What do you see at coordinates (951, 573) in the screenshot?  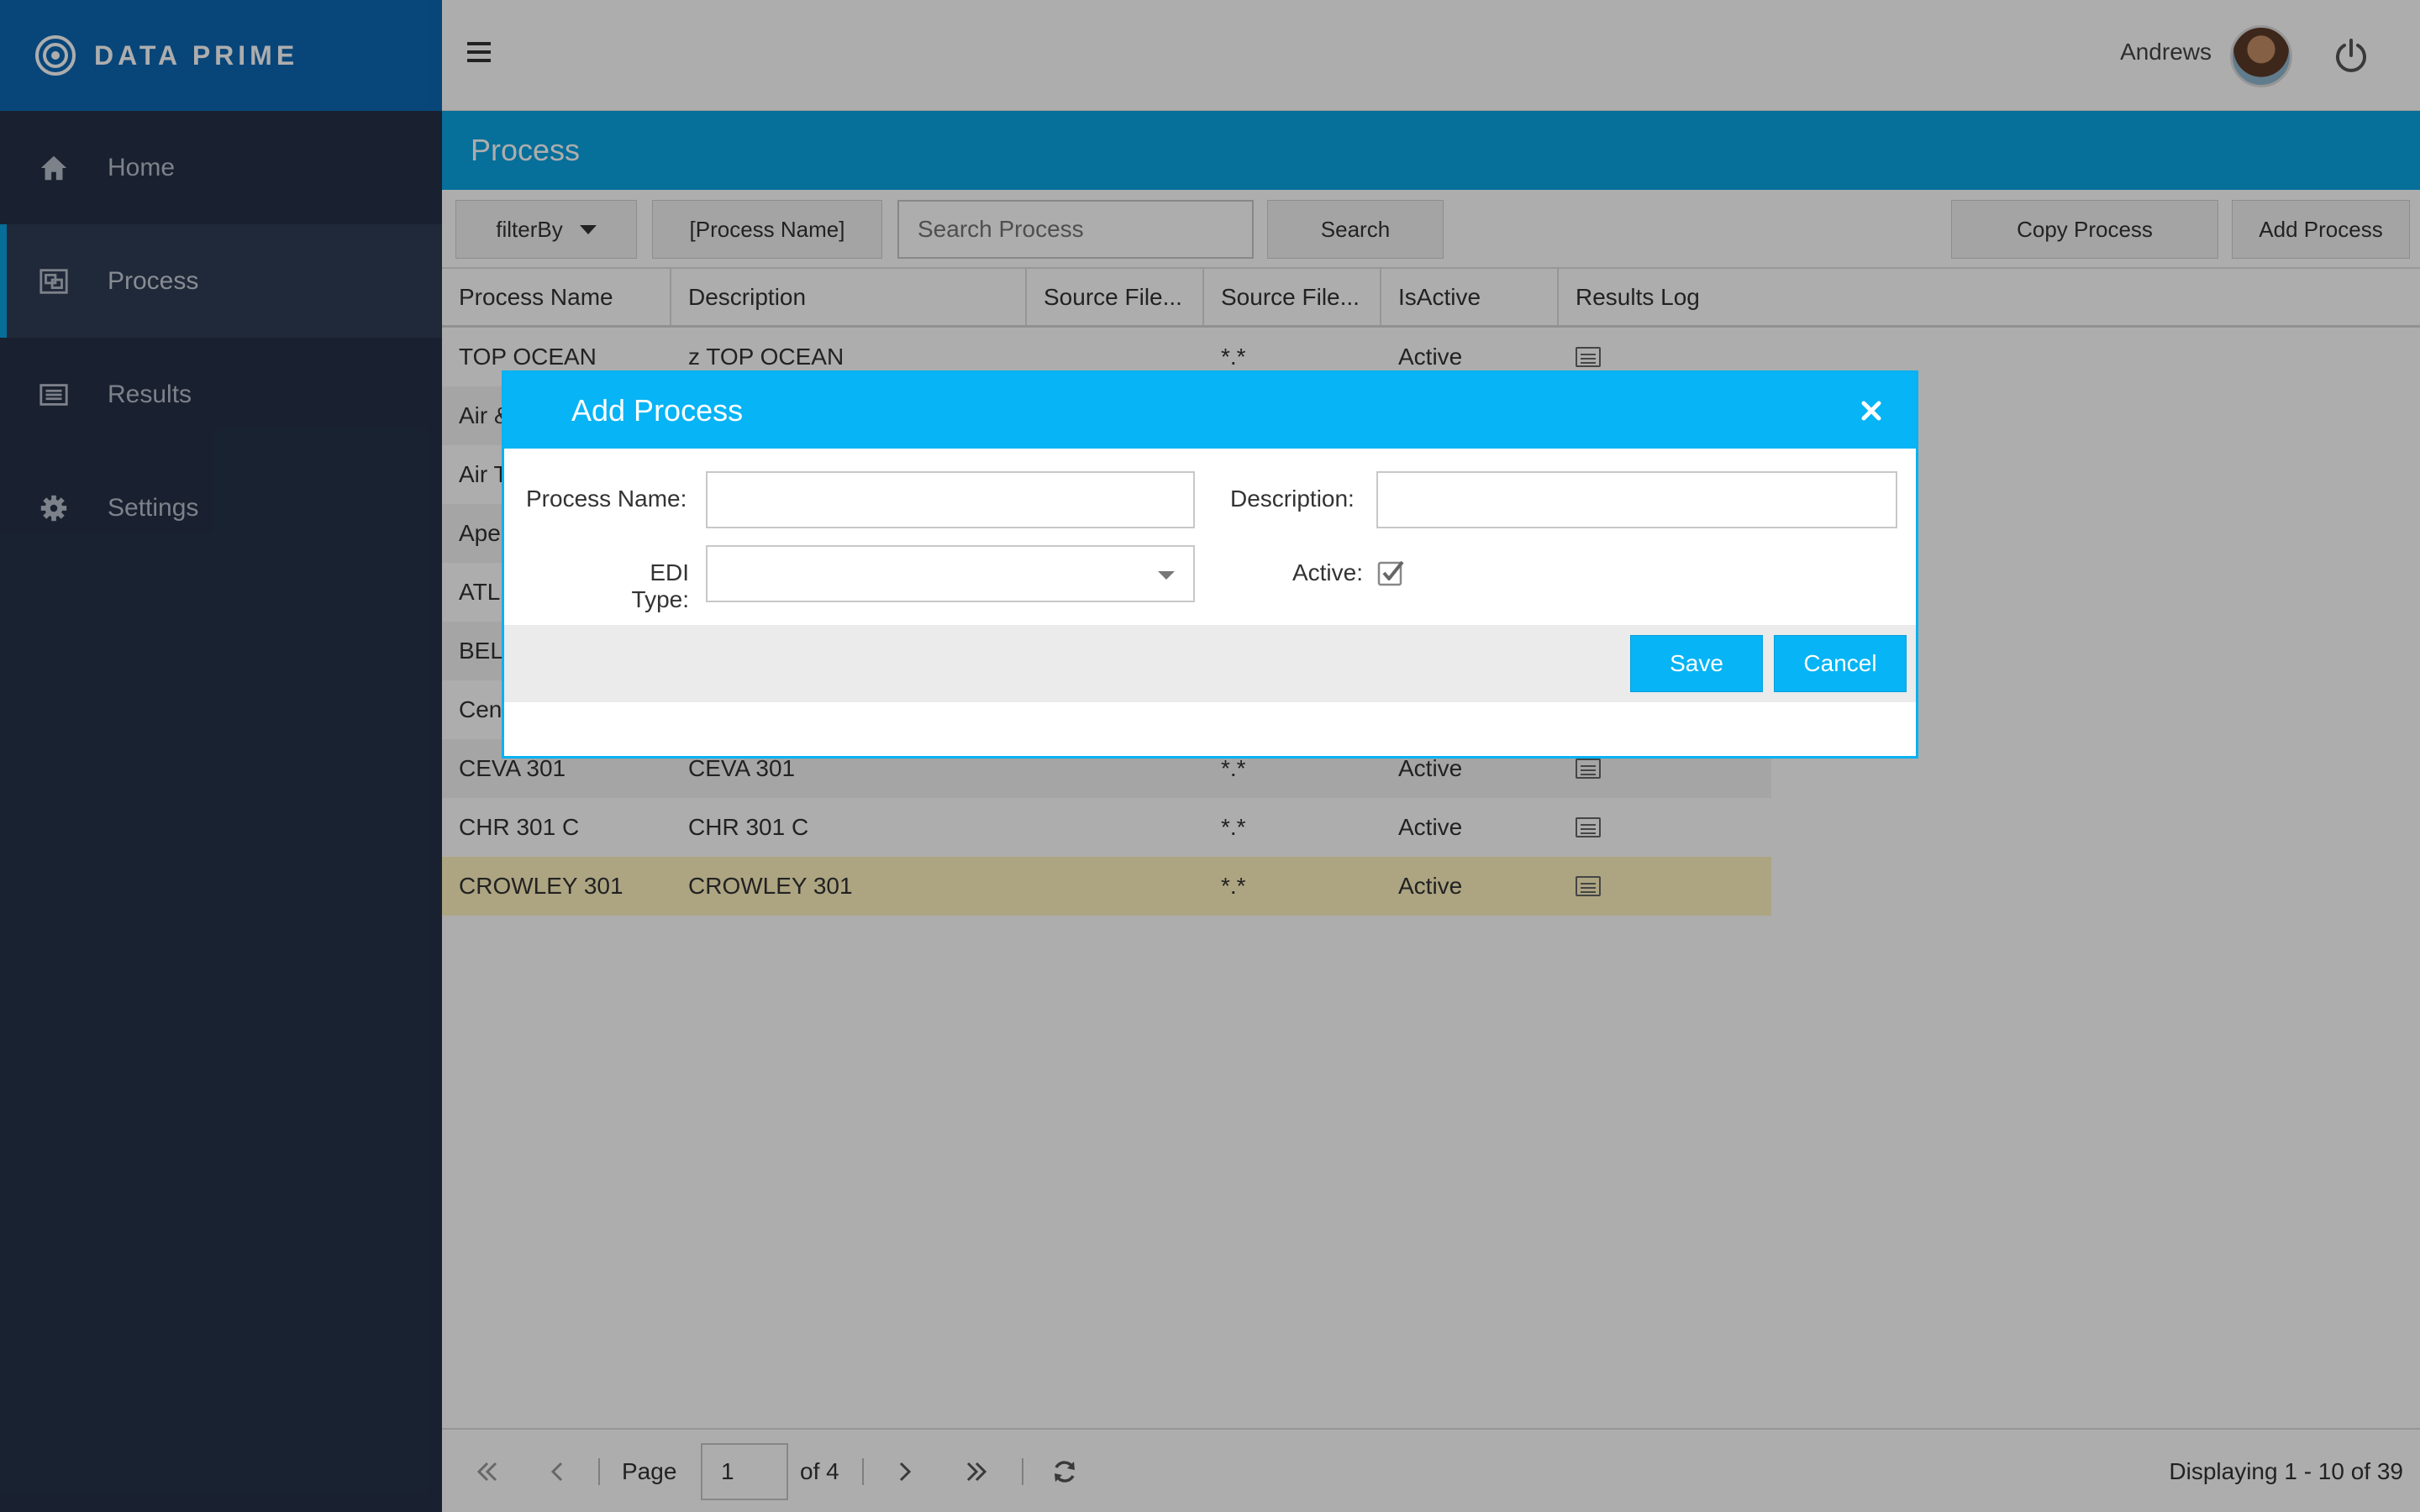 I see `edi-type-select` at bounding box center [951, 573].